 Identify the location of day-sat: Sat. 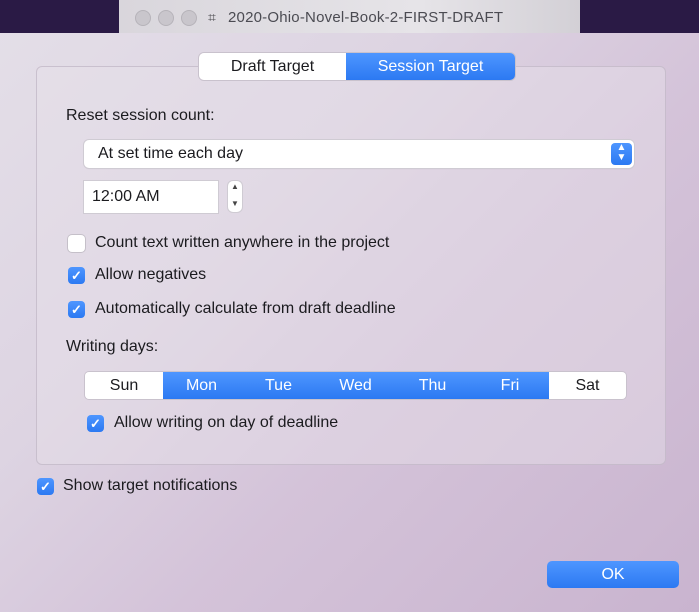
(587, 385).